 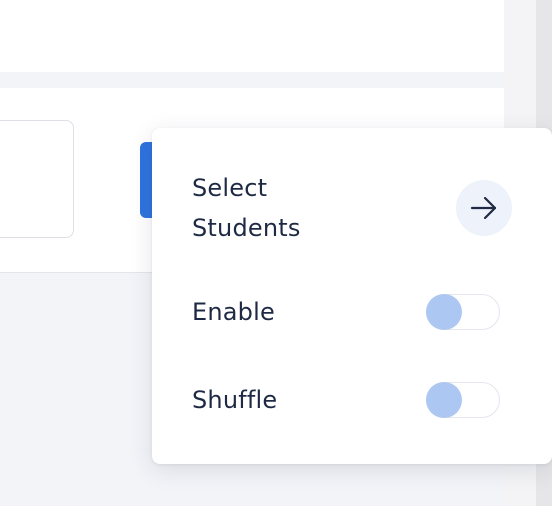 What do you see at coordinates (252, 36) in the screenshot?
I see `top-card` at bounding box center [252, 36].